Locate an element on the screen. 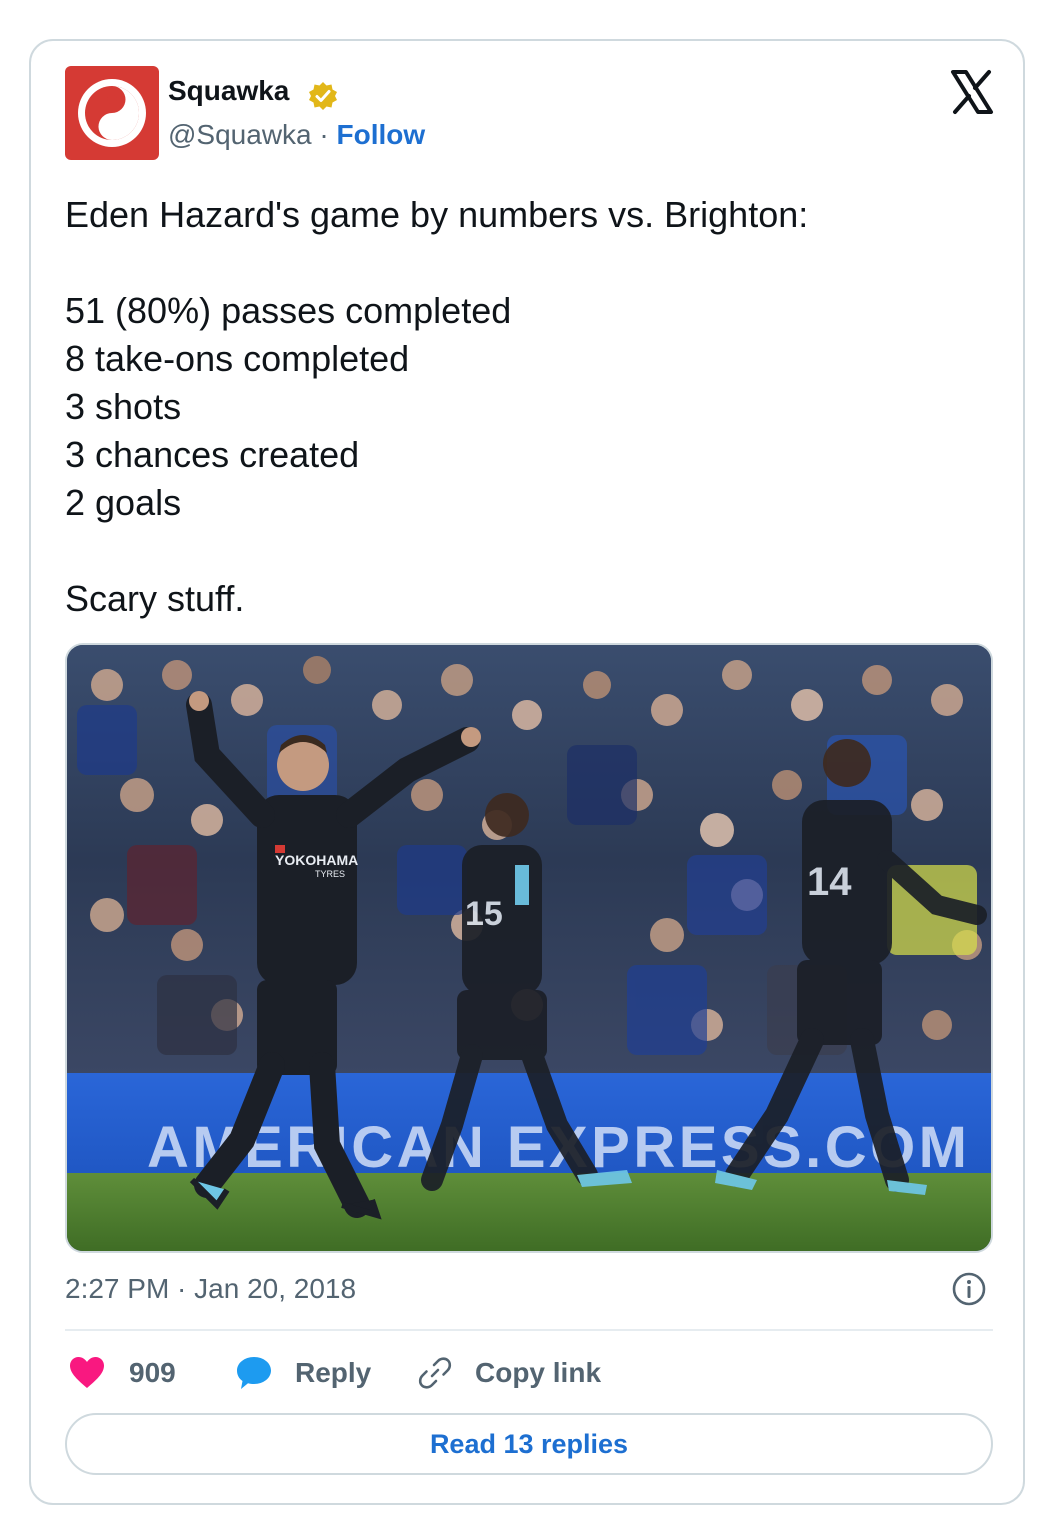 The image size is (1058, 1534). reply-button: Reply is located at coordinates (303, 1373).